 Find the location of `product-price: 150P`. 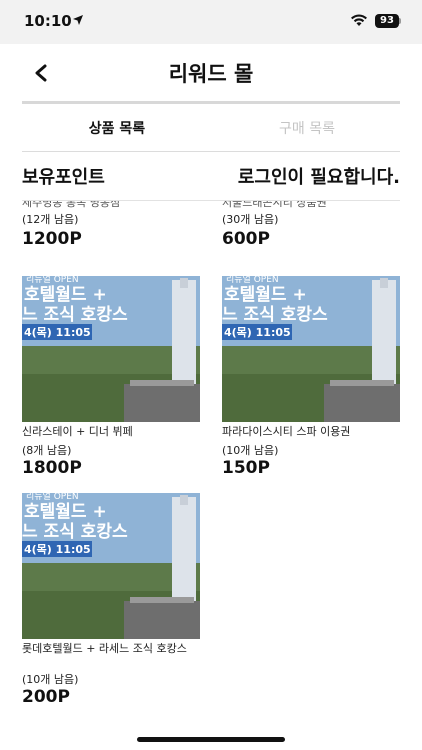

product-price: 150P is located at coordinates (246, 468).